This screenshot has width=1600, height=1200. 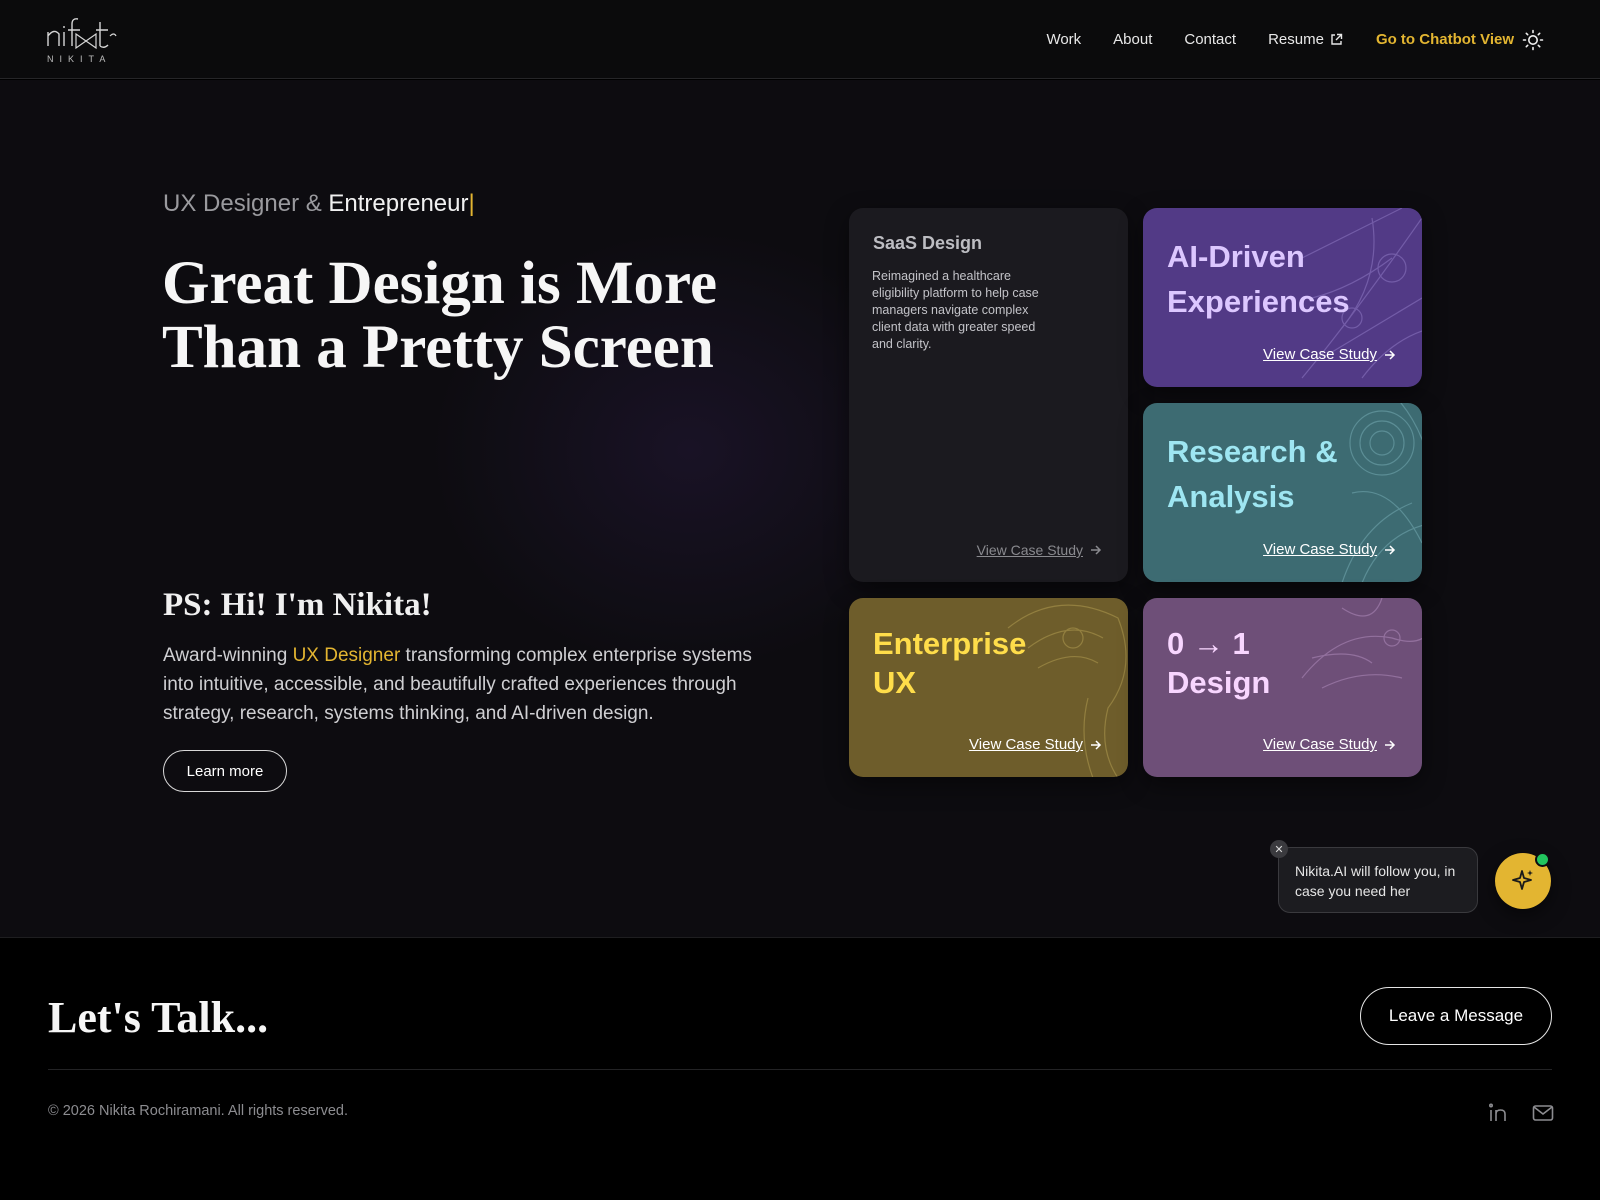 I want to click on role-tagline: UX Designer & Entrepreneur|, so click(x=319, y=204).